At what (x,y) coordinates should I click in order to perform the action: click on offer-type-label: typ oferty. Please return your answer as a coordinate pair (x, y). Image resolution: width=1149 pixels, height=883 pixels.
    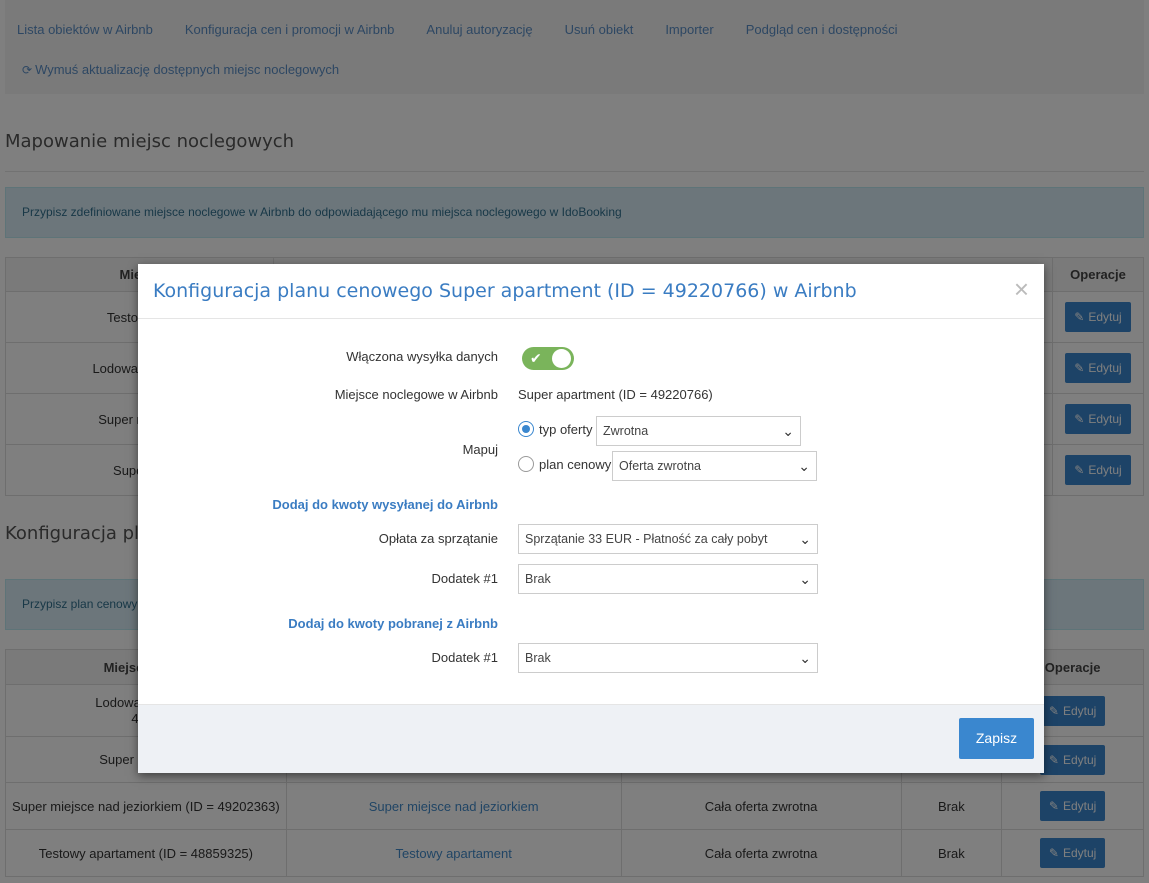
    Looking at the image, I should click on (566, 429).